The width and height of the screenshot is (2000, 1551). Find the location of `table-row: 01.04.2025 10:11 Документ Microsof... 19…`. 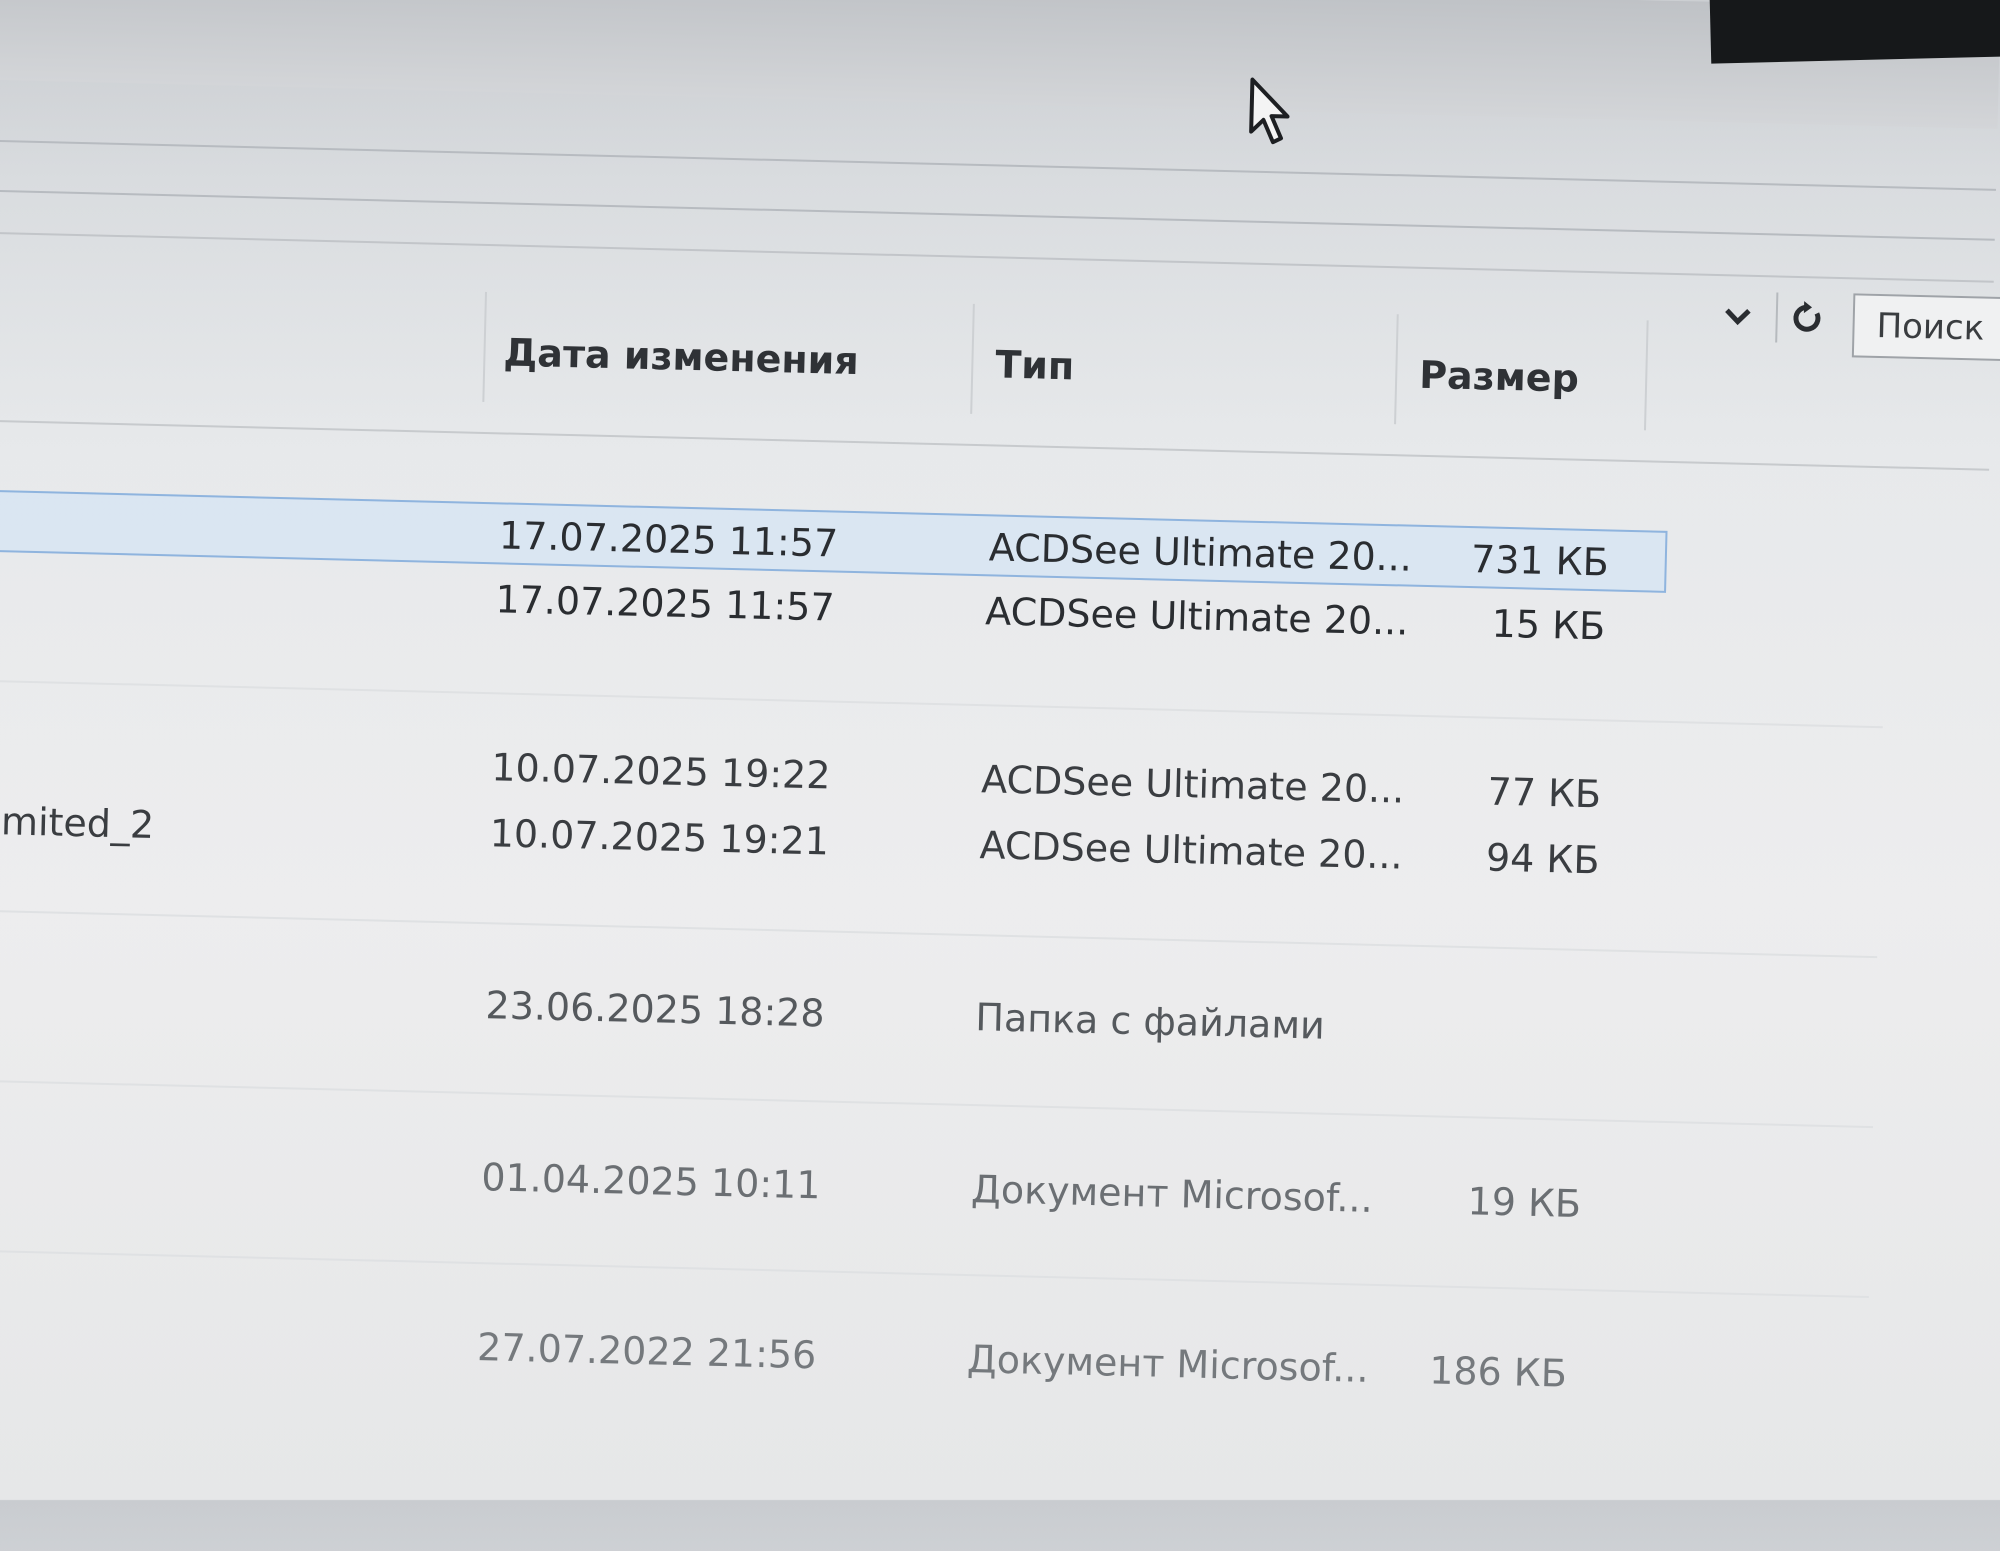

table-row: 01.04.2025 10:11 Документ Microsof... 19… is located at coordinates (826, 1185).